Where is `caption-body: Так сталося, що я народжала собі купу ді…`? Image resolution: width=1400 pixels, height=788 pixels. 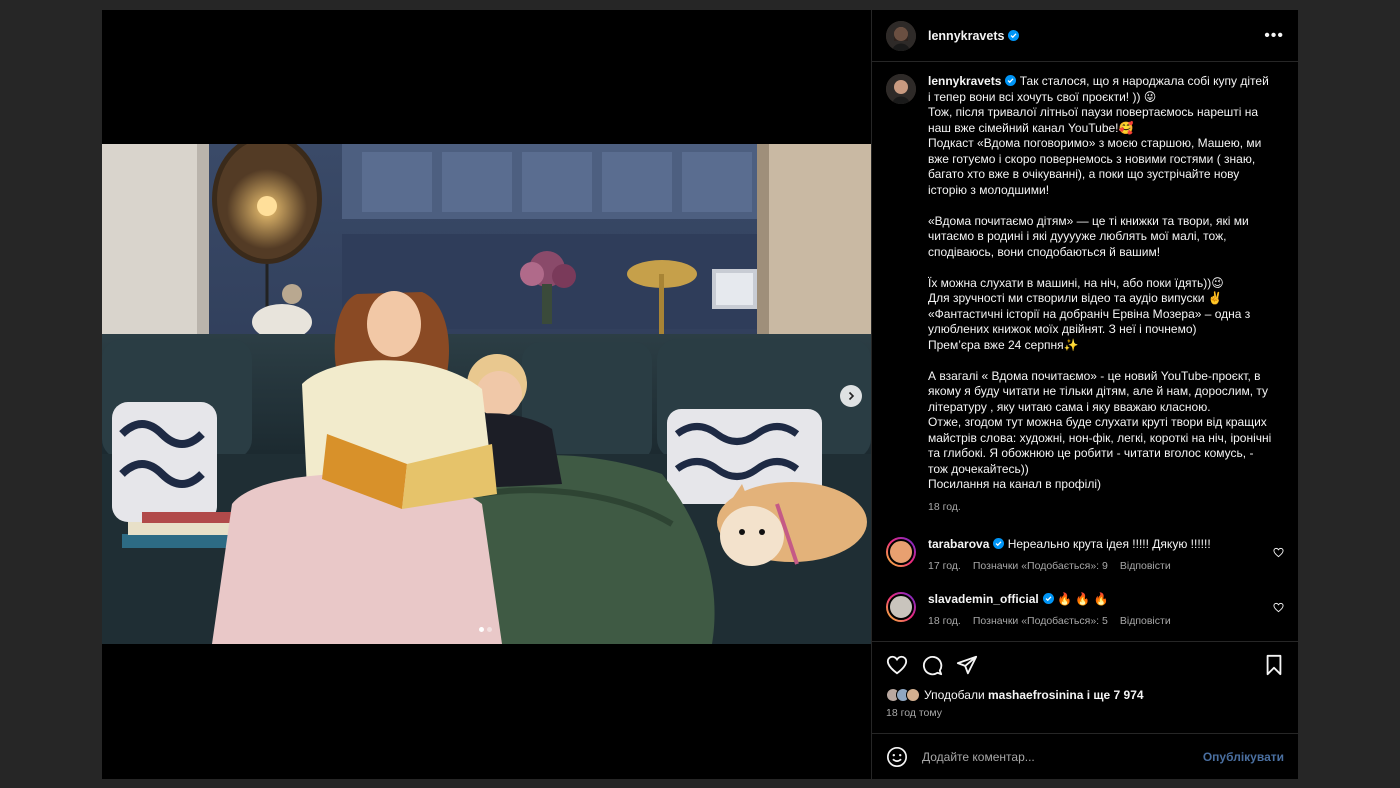
caption-body: Так сталося, що я народжала собі купу ді… is located at coordinates (1100, 282).